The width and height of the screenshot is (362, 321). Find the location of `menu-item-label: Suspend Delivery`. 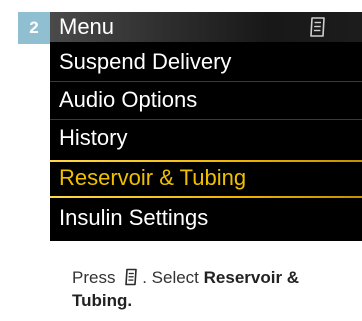

menu-item-label: Suspend Delivery is located at coordinates (145, 61).